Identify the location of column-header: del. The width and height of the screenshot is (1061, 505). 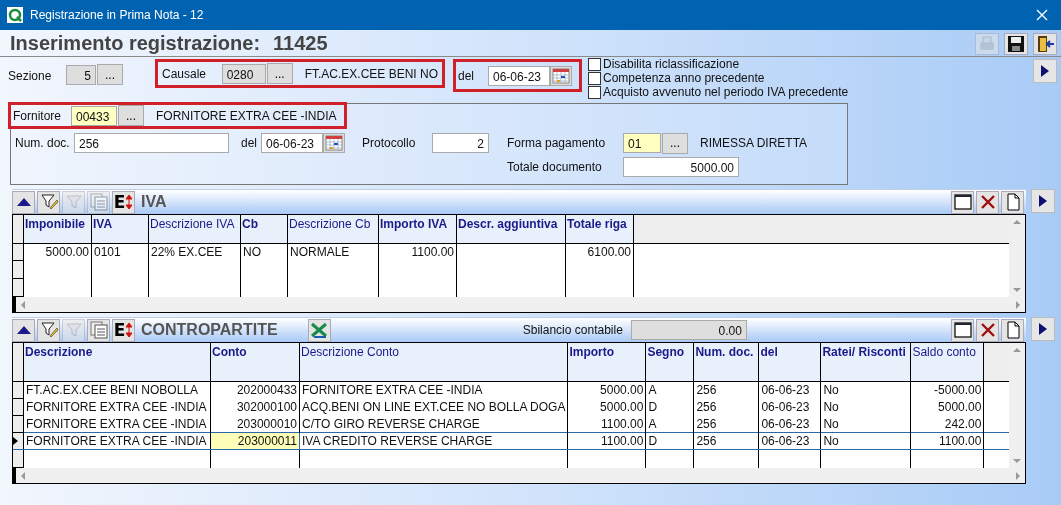
(789, 362).